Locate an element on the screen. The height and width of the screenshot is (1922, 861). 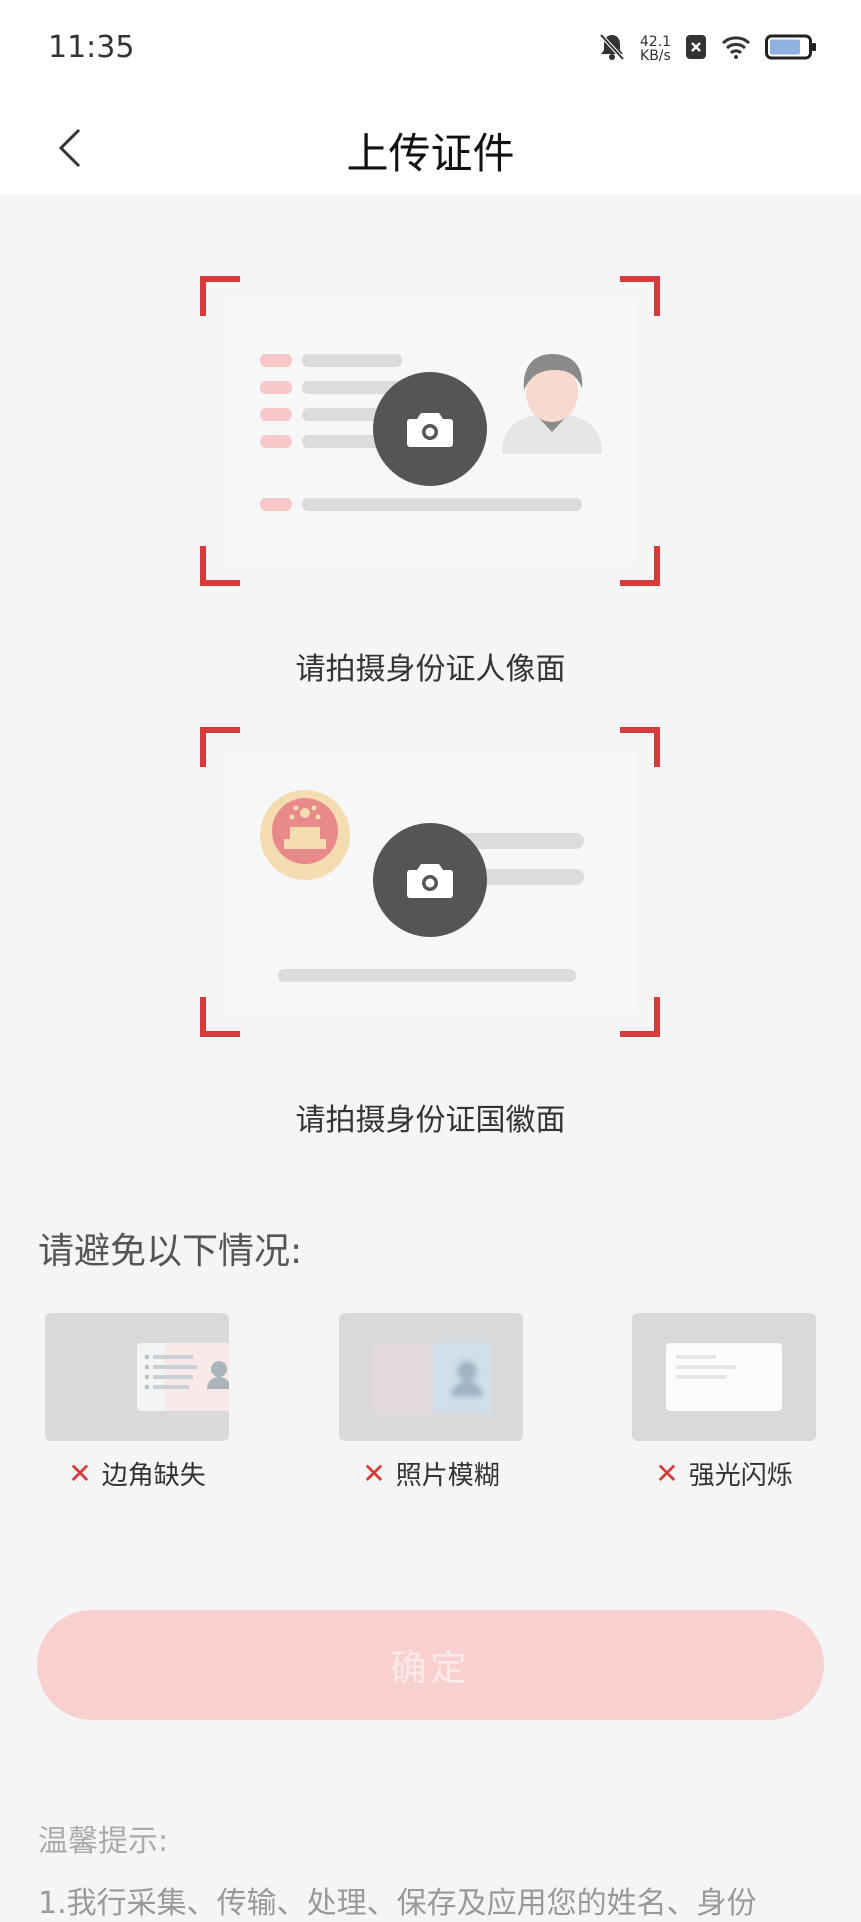
avoid-caption: ✕ 边角缺失 is located at coordinates (137, 1473).